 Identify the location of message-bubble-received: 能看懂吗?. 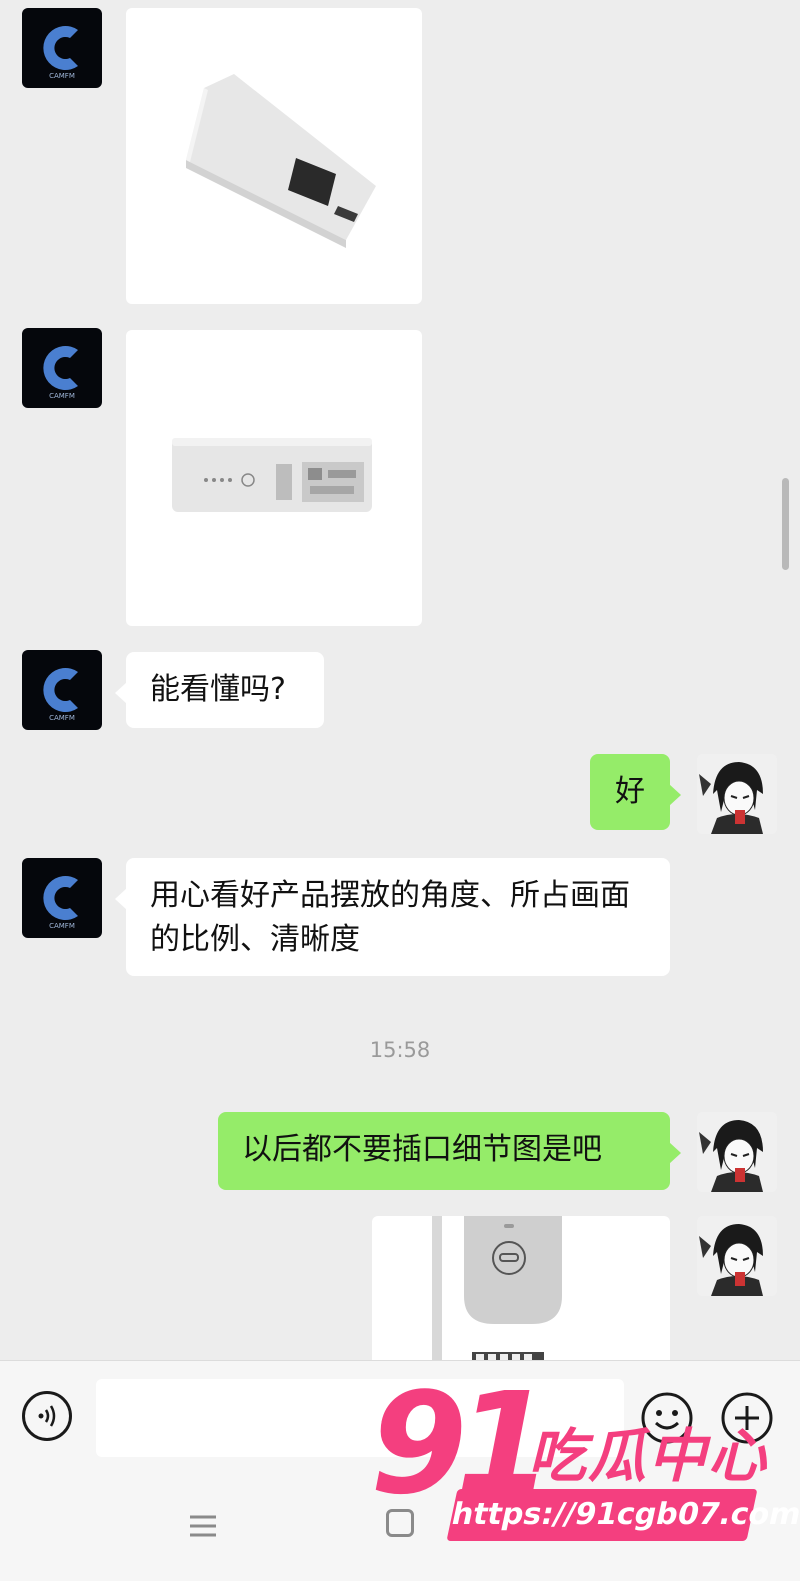
(219, 690).